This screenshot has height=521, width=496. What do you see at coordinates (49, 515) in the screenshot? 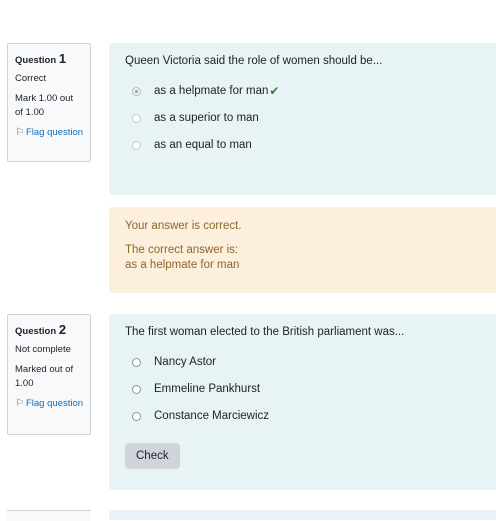
I see `next-question-info` at bounding box center [49, 515].